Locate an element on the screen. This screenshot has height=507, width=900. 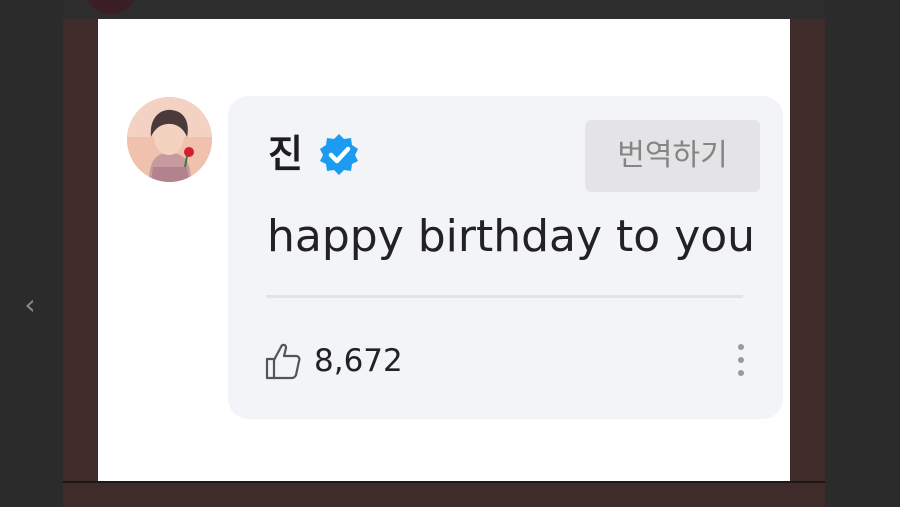
divider is located at coordinates (504, 296).